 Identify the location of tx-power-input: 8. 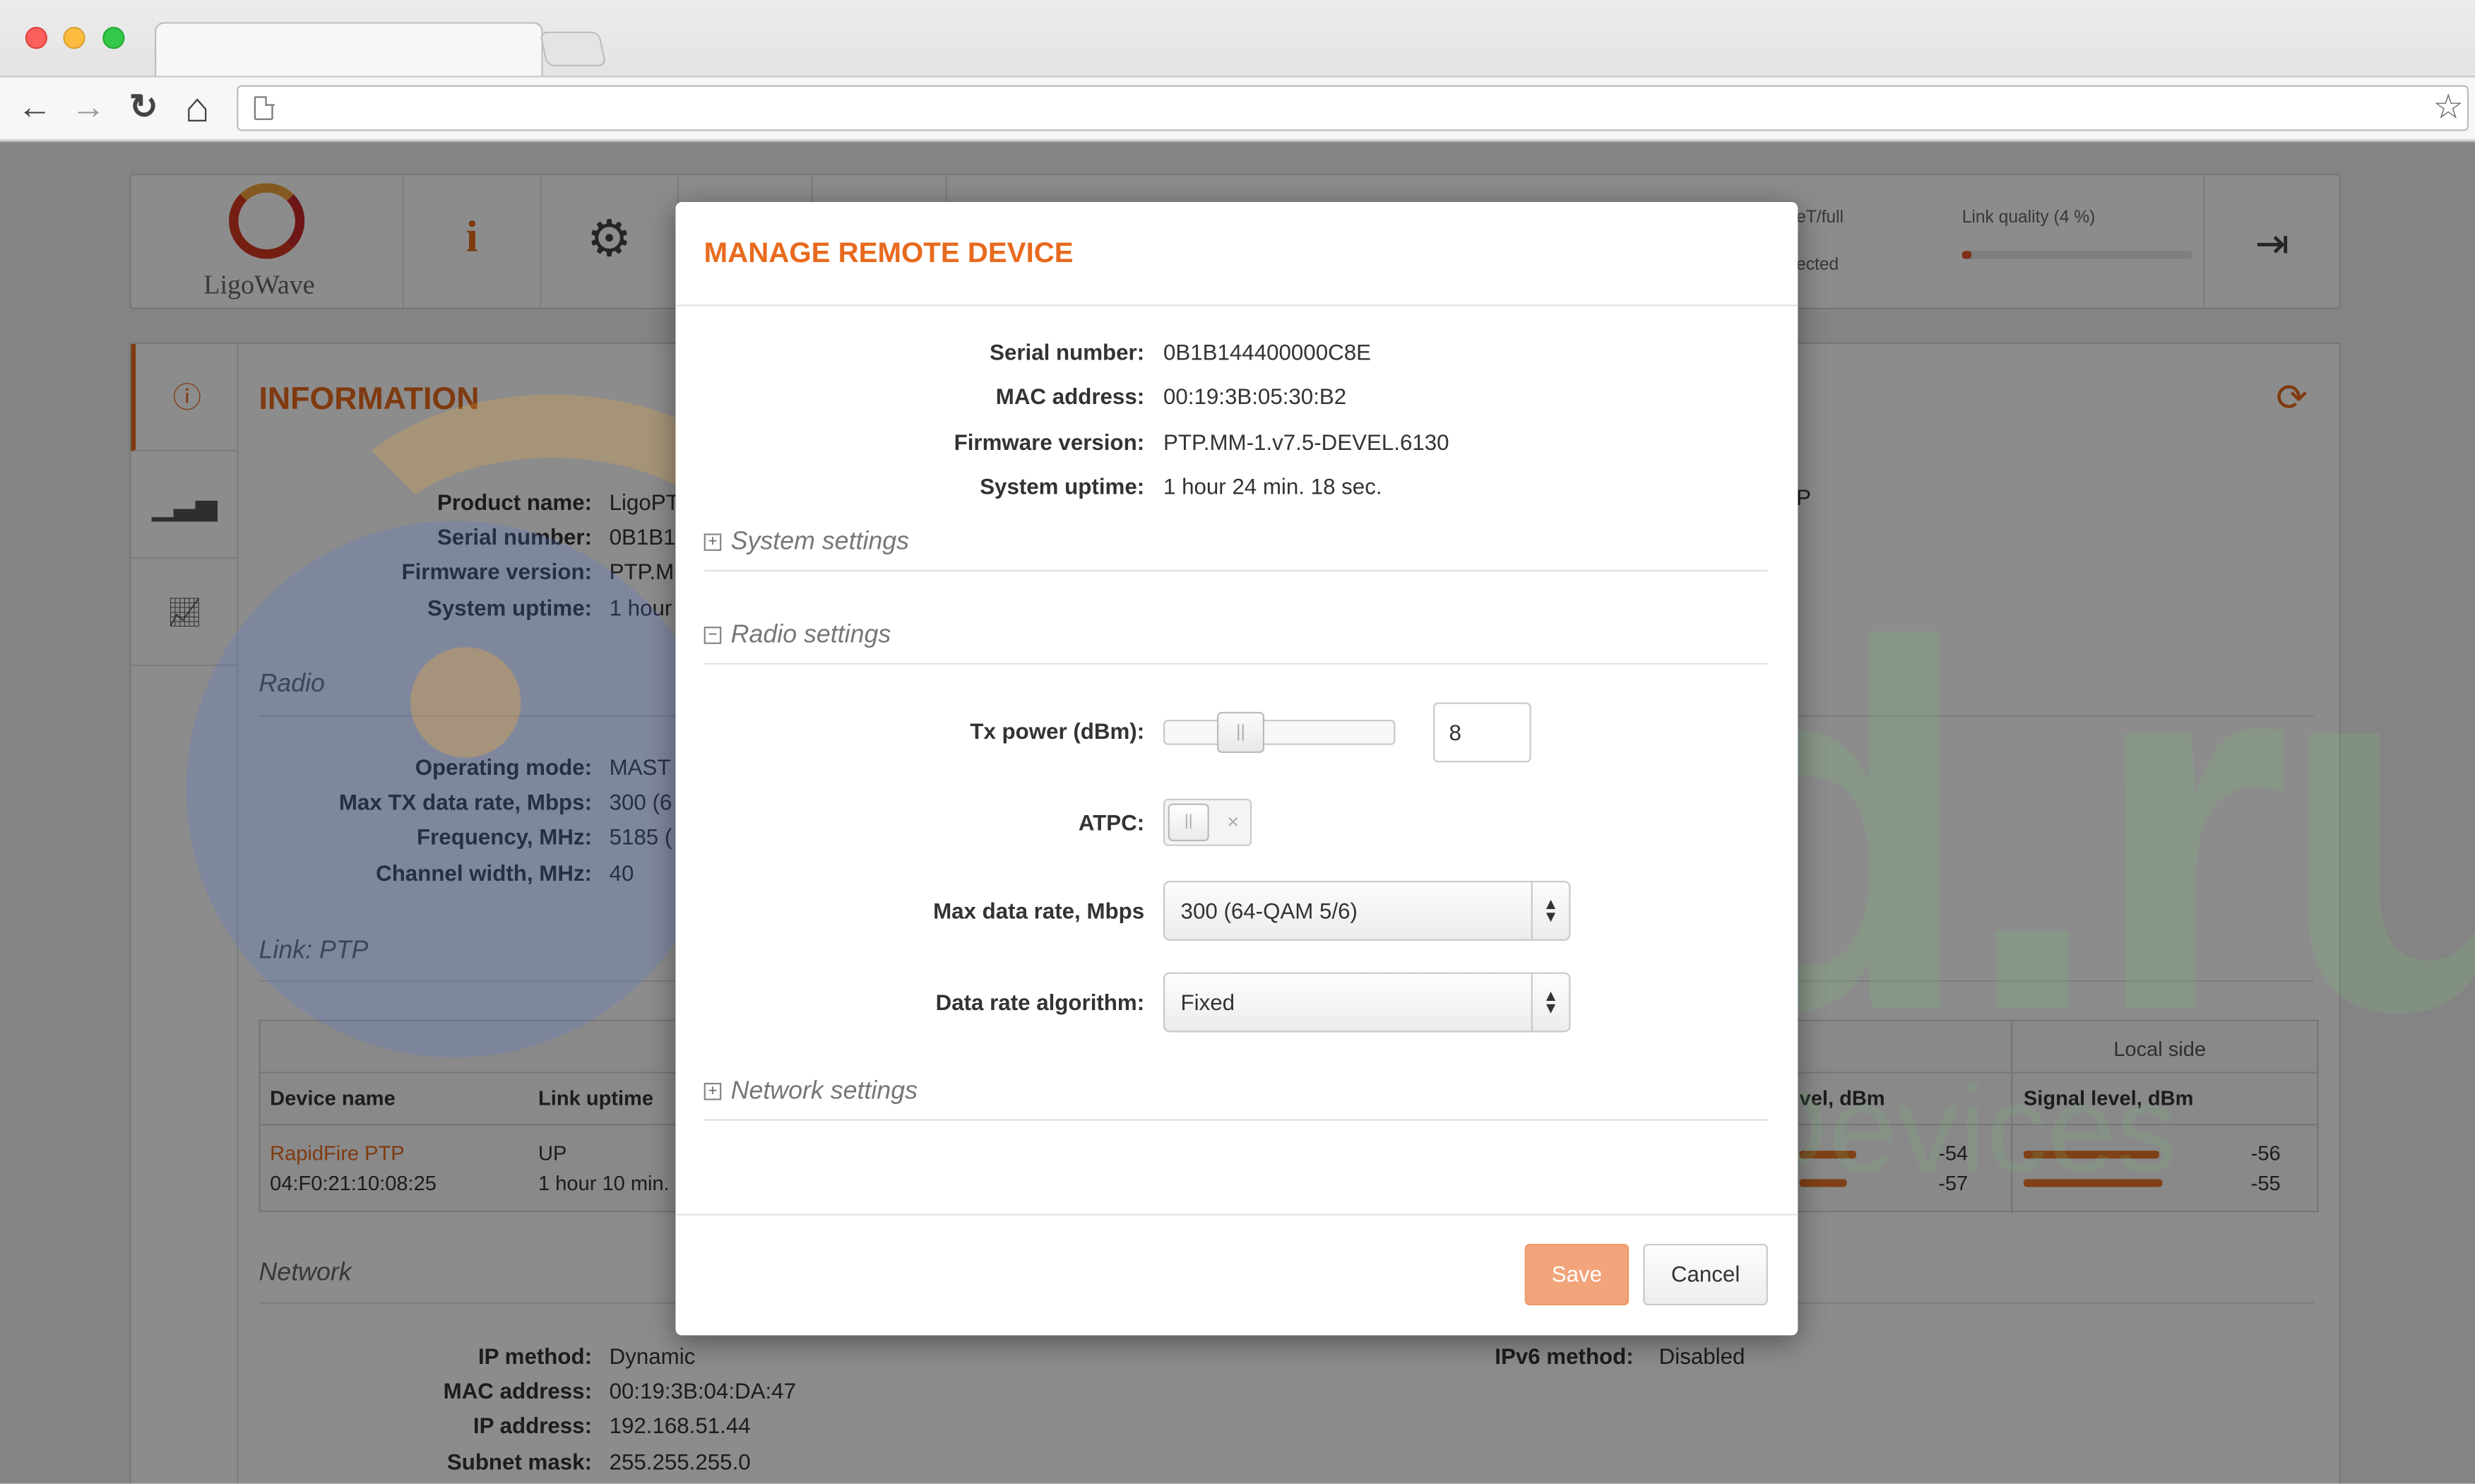
(1482, 732).